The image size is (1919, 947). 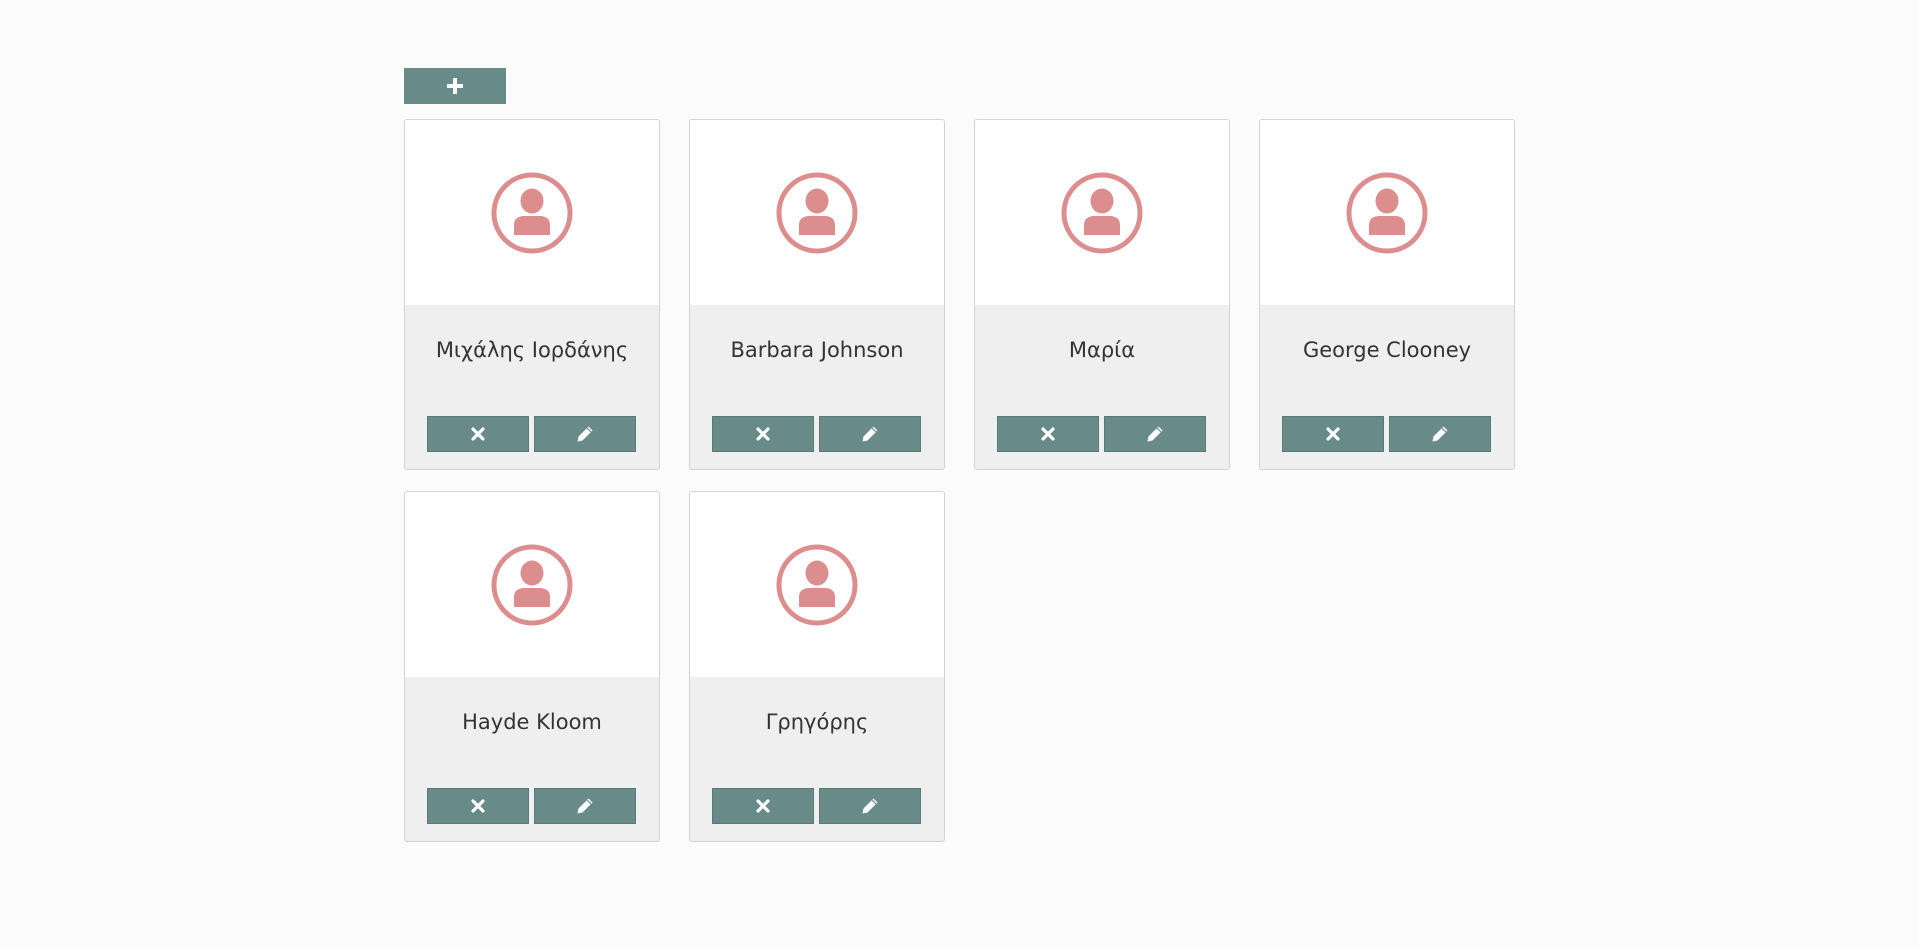 I want to click on add-contact-button, so click(x=455, y=86).